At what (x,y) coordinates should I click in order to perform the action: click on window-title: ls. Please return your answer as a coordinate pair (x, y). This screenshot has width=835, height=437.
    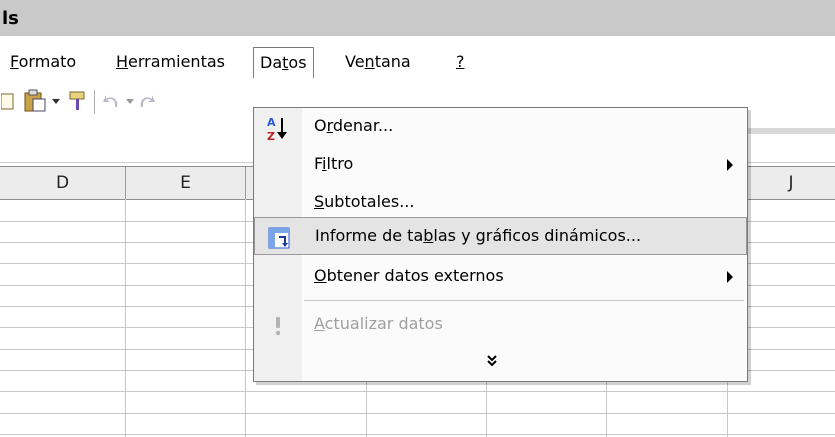
    Looking at the image, I should click on (10, 18).